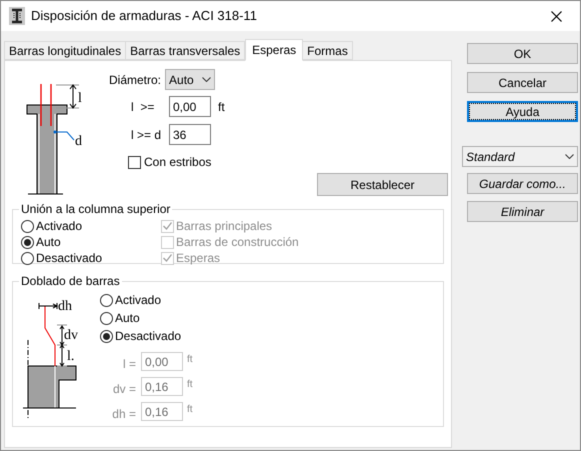  Describe the element at coordinates (123, 414) in the screenshot. I see `field-label: dh =` at that location.